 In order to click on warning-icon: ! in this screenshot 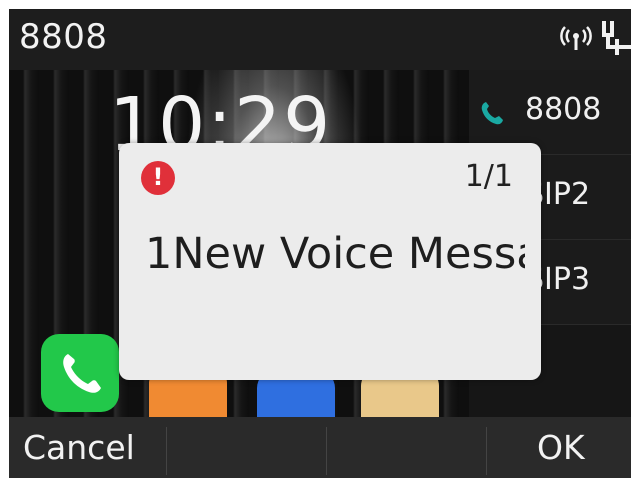, I will do `click(158, 178)`.